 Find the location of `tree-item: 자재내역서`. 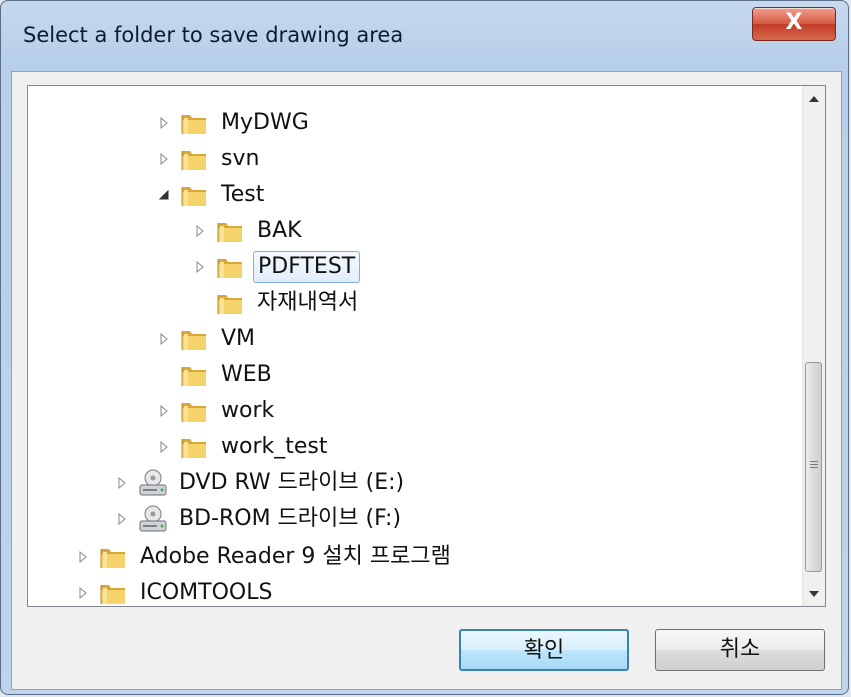

tree-item: 자재내역서 is located at coordinates (276, 303).